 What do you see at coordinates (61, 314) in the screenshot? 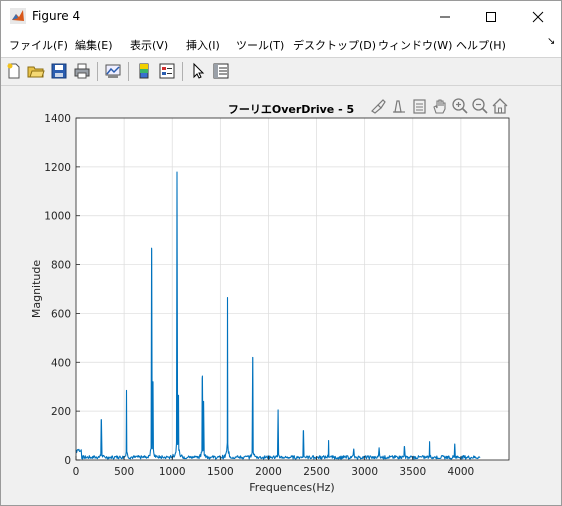
I see `y-tick-label: 600` at bounding box center [61, 314].